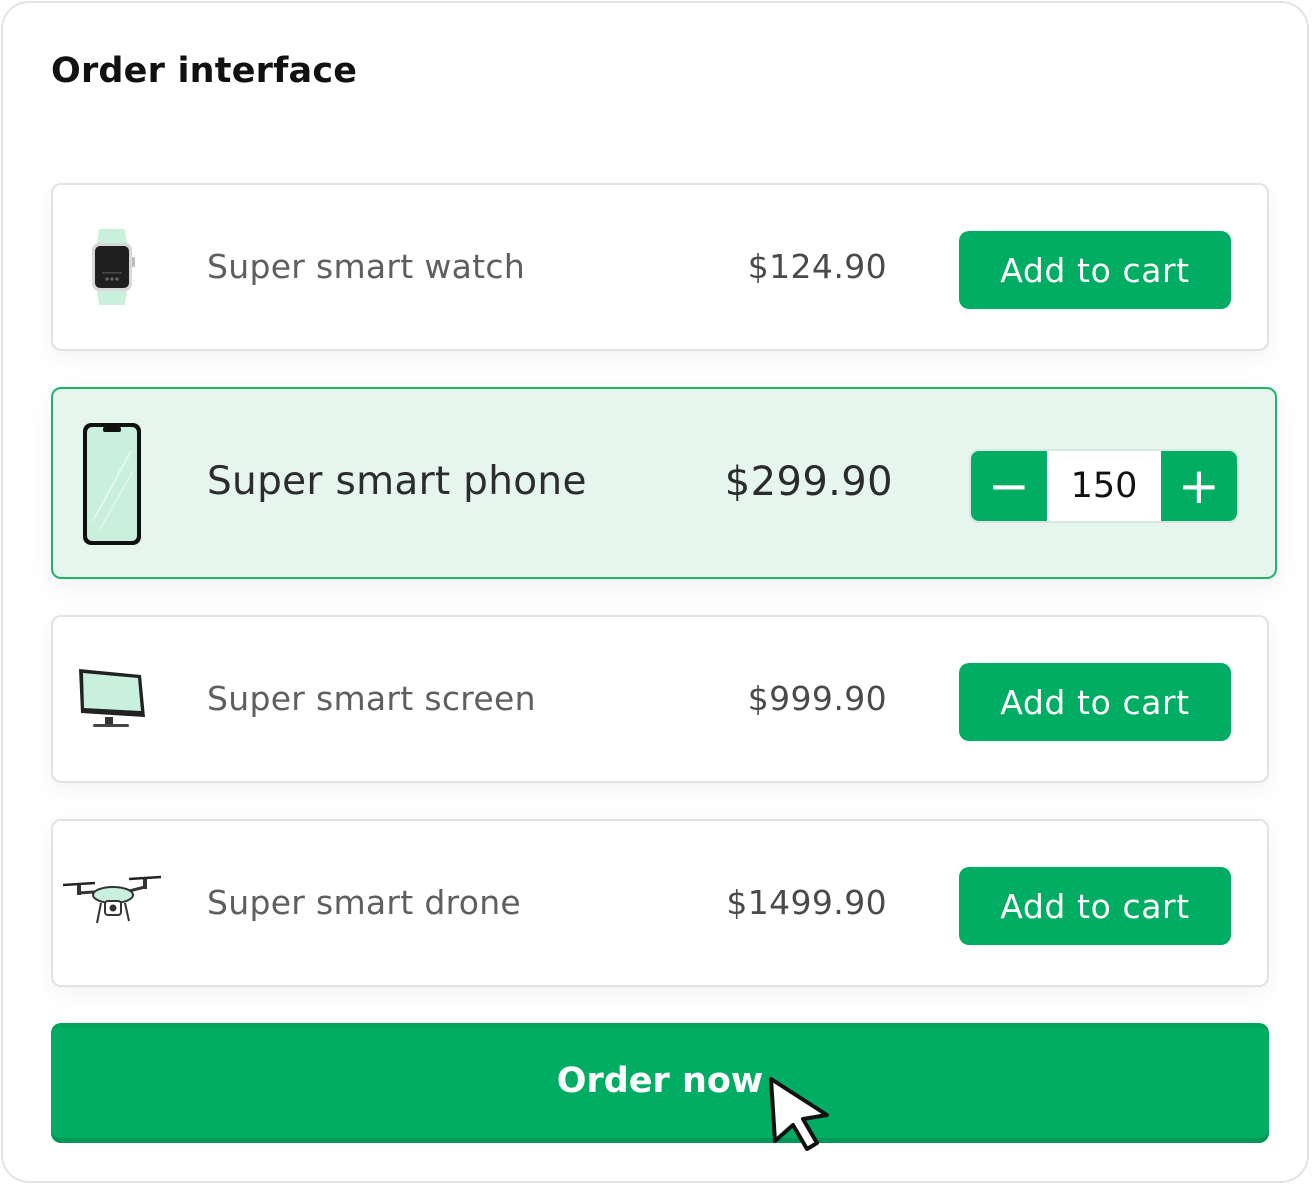 Image resolution: width=1314 pixels, height=1188 pixels. I want to click on quantity-input, so click(1104, 486).